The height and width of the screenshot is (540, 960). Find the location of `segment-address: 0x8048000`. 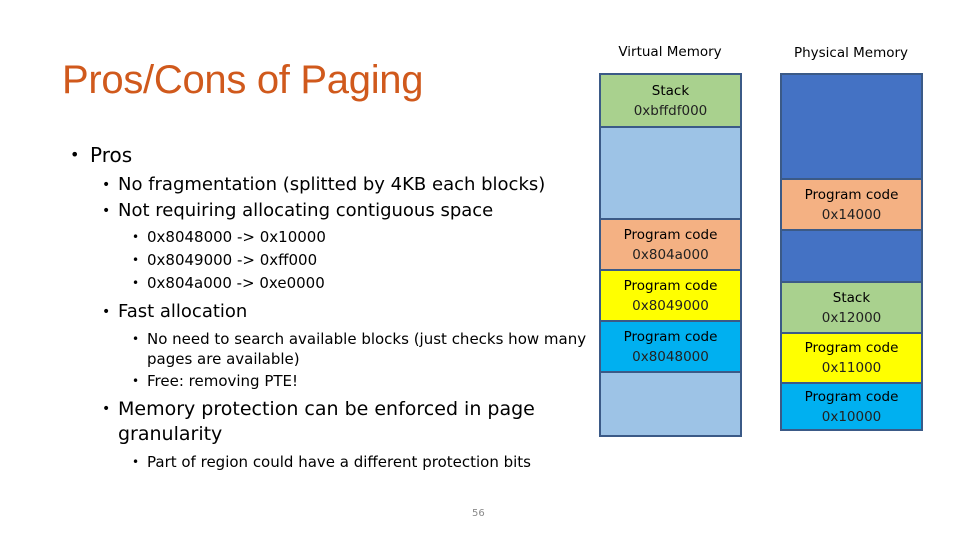

segment-address: 0x8048000 is located at coordinates (670, 356).